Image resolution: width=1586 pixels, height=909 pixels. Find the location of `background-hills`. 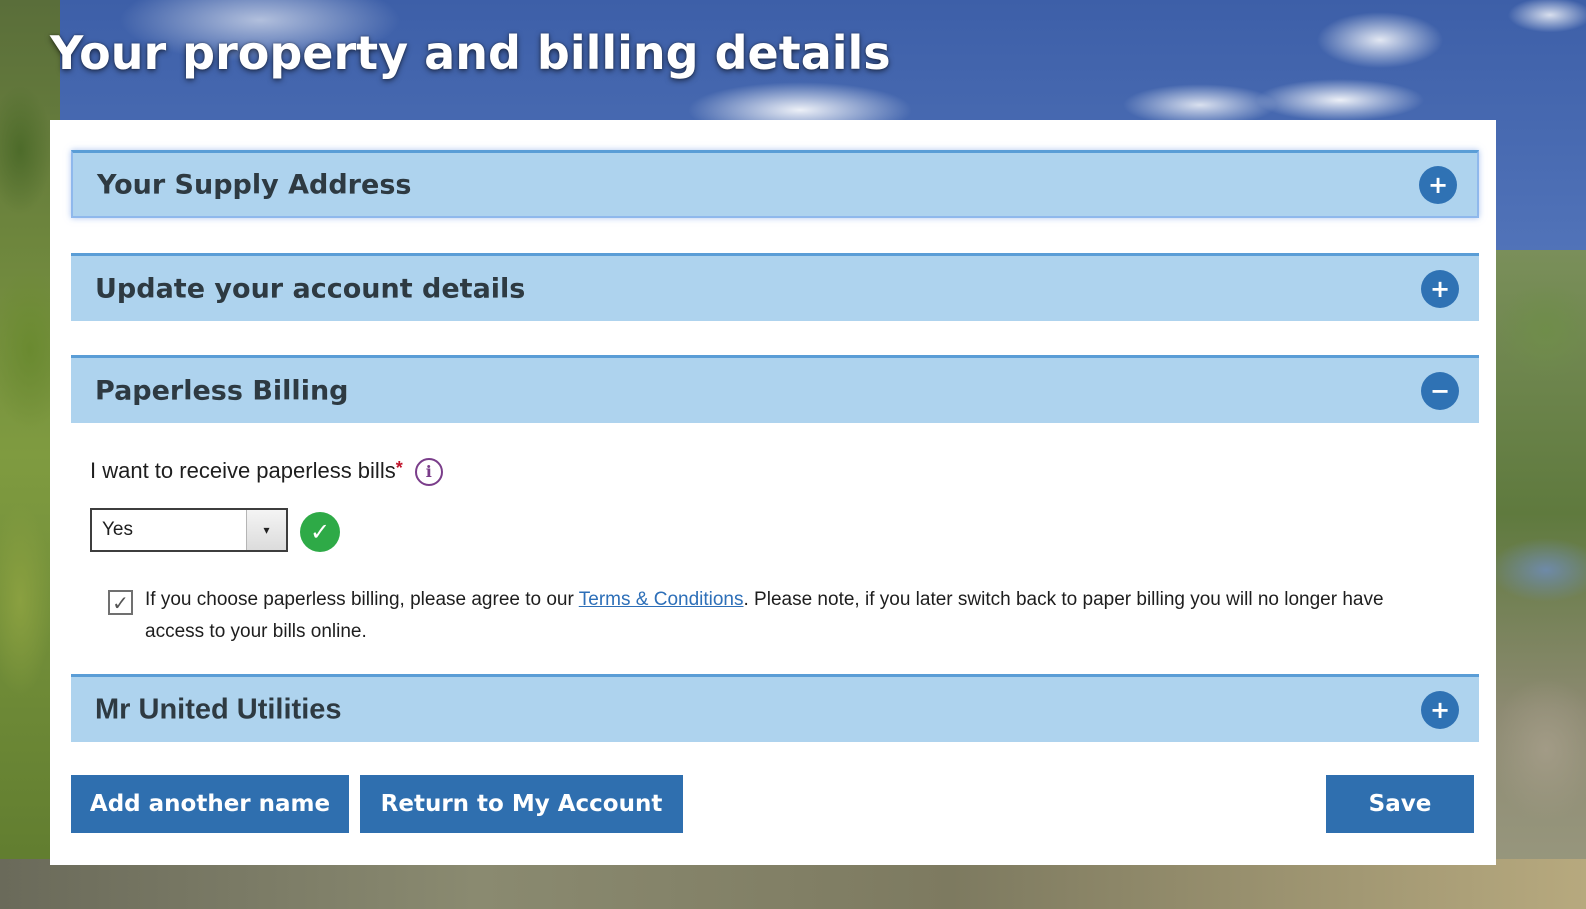

background-hills is located at coordinates (1536, 579).